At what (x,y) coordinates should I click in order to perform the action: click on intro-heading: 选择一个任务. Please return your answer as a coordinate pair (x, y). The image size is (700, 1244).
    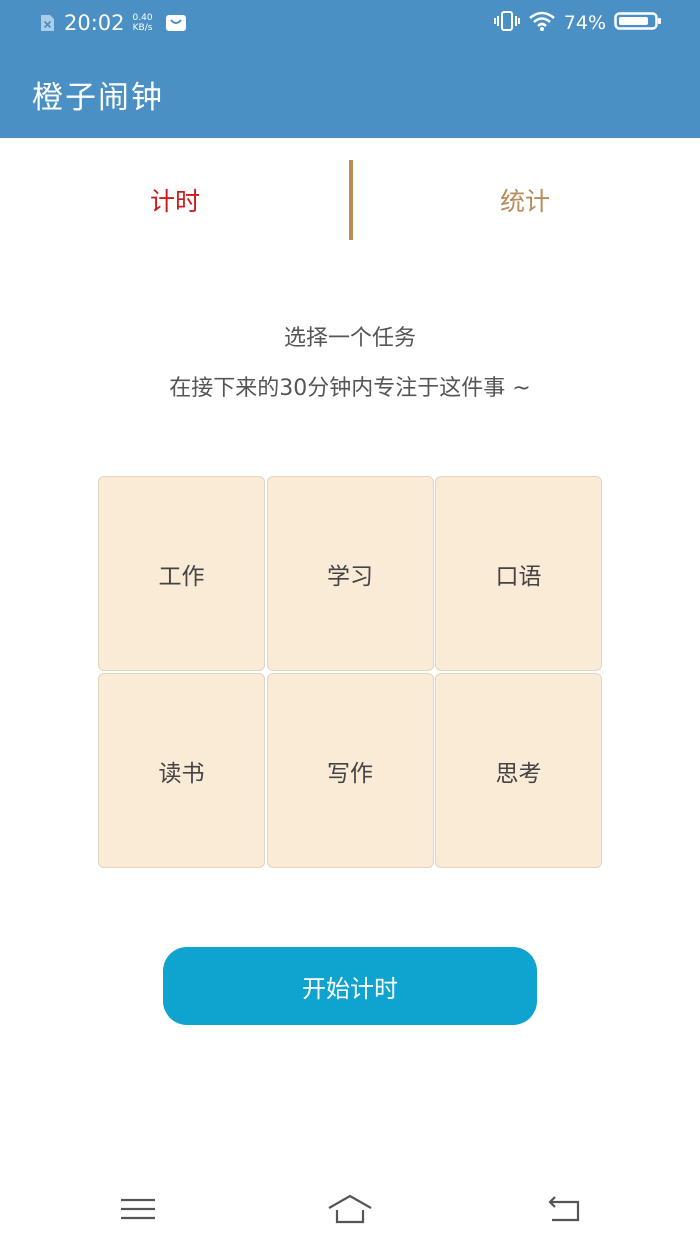
    Looking at the image, I should click on (349, 338).